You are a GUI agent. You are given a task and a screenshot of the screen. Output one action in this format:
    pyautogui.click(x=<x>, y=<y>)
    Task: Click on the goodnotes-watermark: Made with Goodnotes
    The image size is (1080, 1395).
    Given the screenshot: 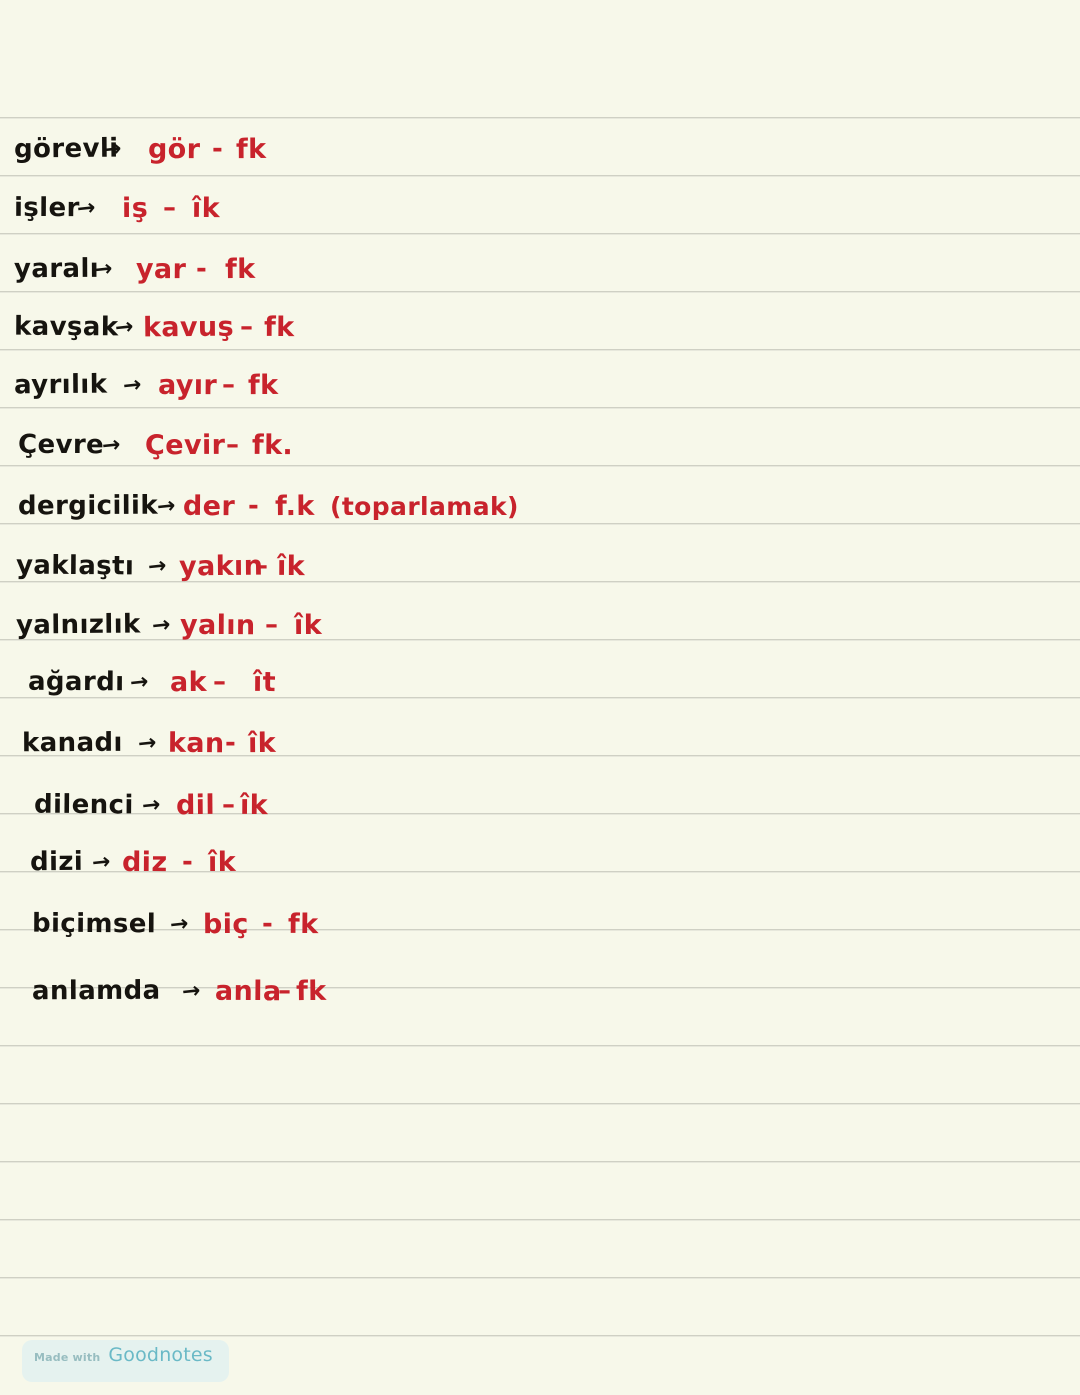 What is the action you would take?
    pyautogui.click(x=125, y=1361)
    